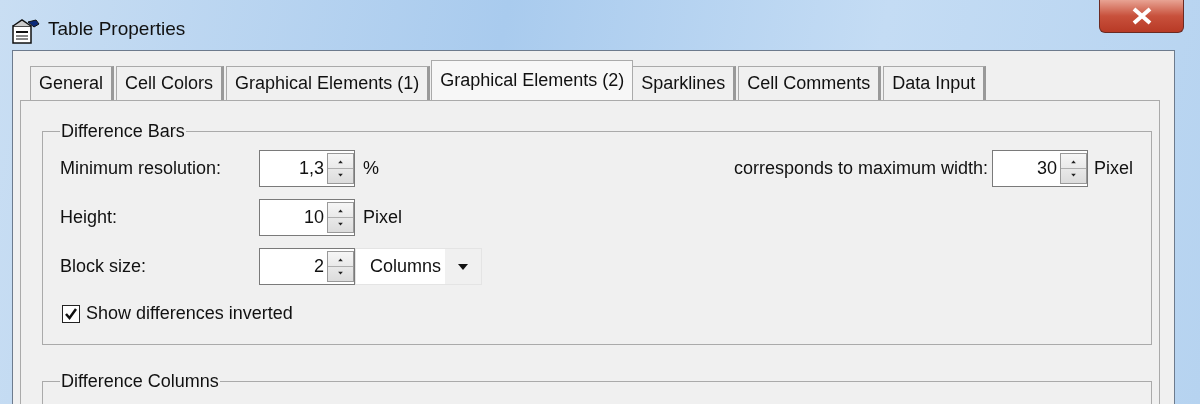  Describe the element at coordinates (123, 131) in the screenshot. I see `group-title: Difference Bars` at that location.